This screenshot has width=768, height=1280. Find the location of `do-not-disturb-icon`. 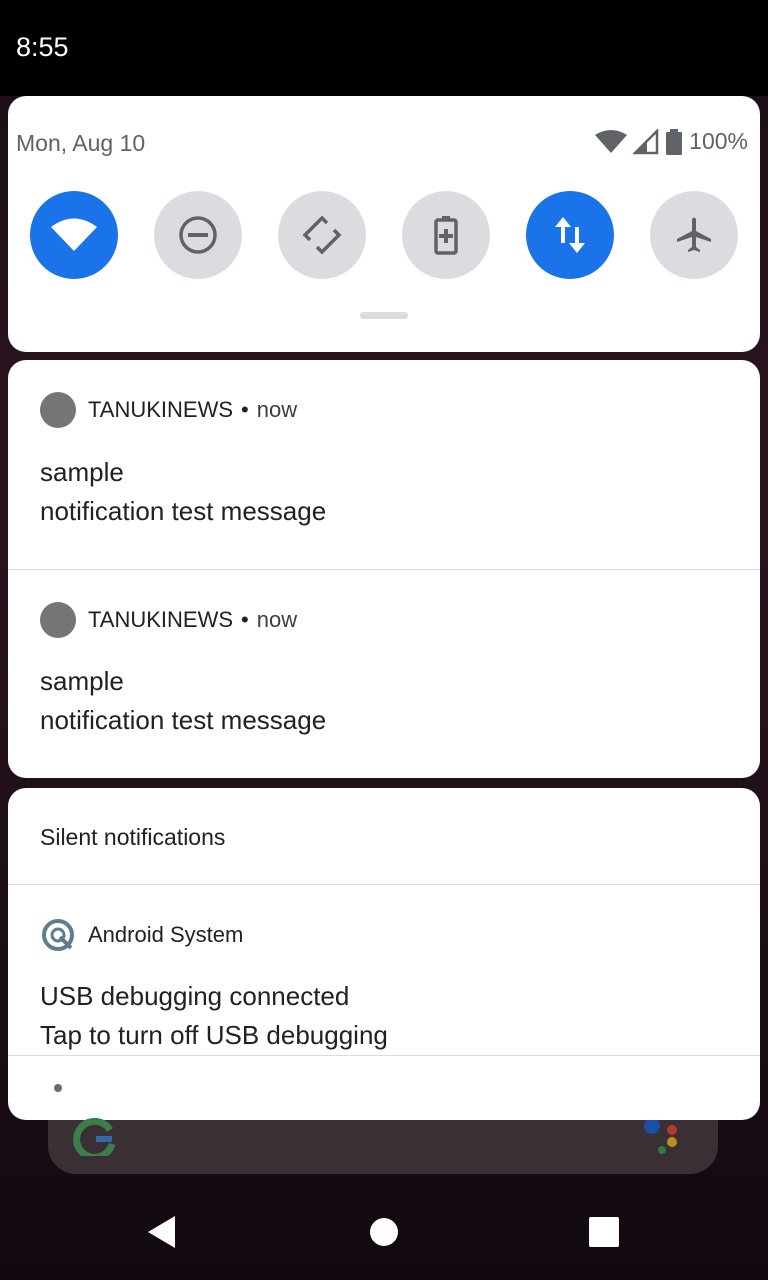

do-not-disturb-icon is located at coordinates (198, 235).